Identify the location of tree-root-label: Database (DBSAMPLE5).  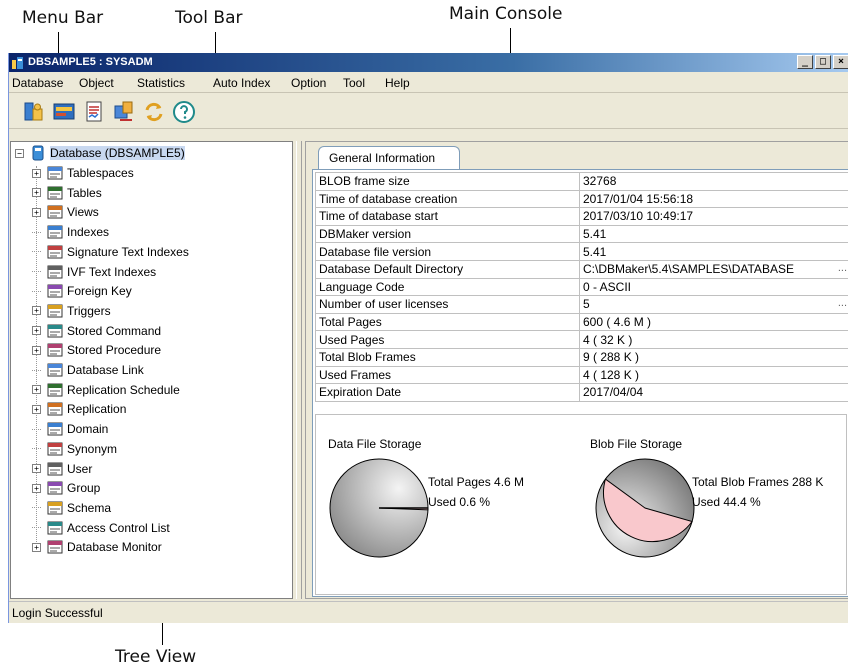
(117, 153).